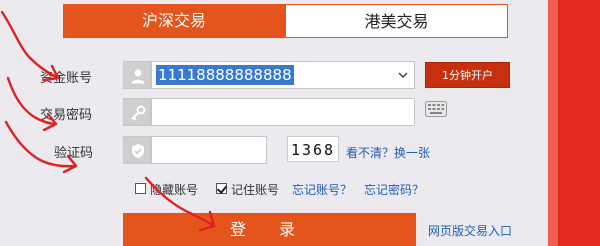  What do you see at coordinates (32, 101) in the screenshot?
I see `arrow-to-password` at bounding box center [32, 101].